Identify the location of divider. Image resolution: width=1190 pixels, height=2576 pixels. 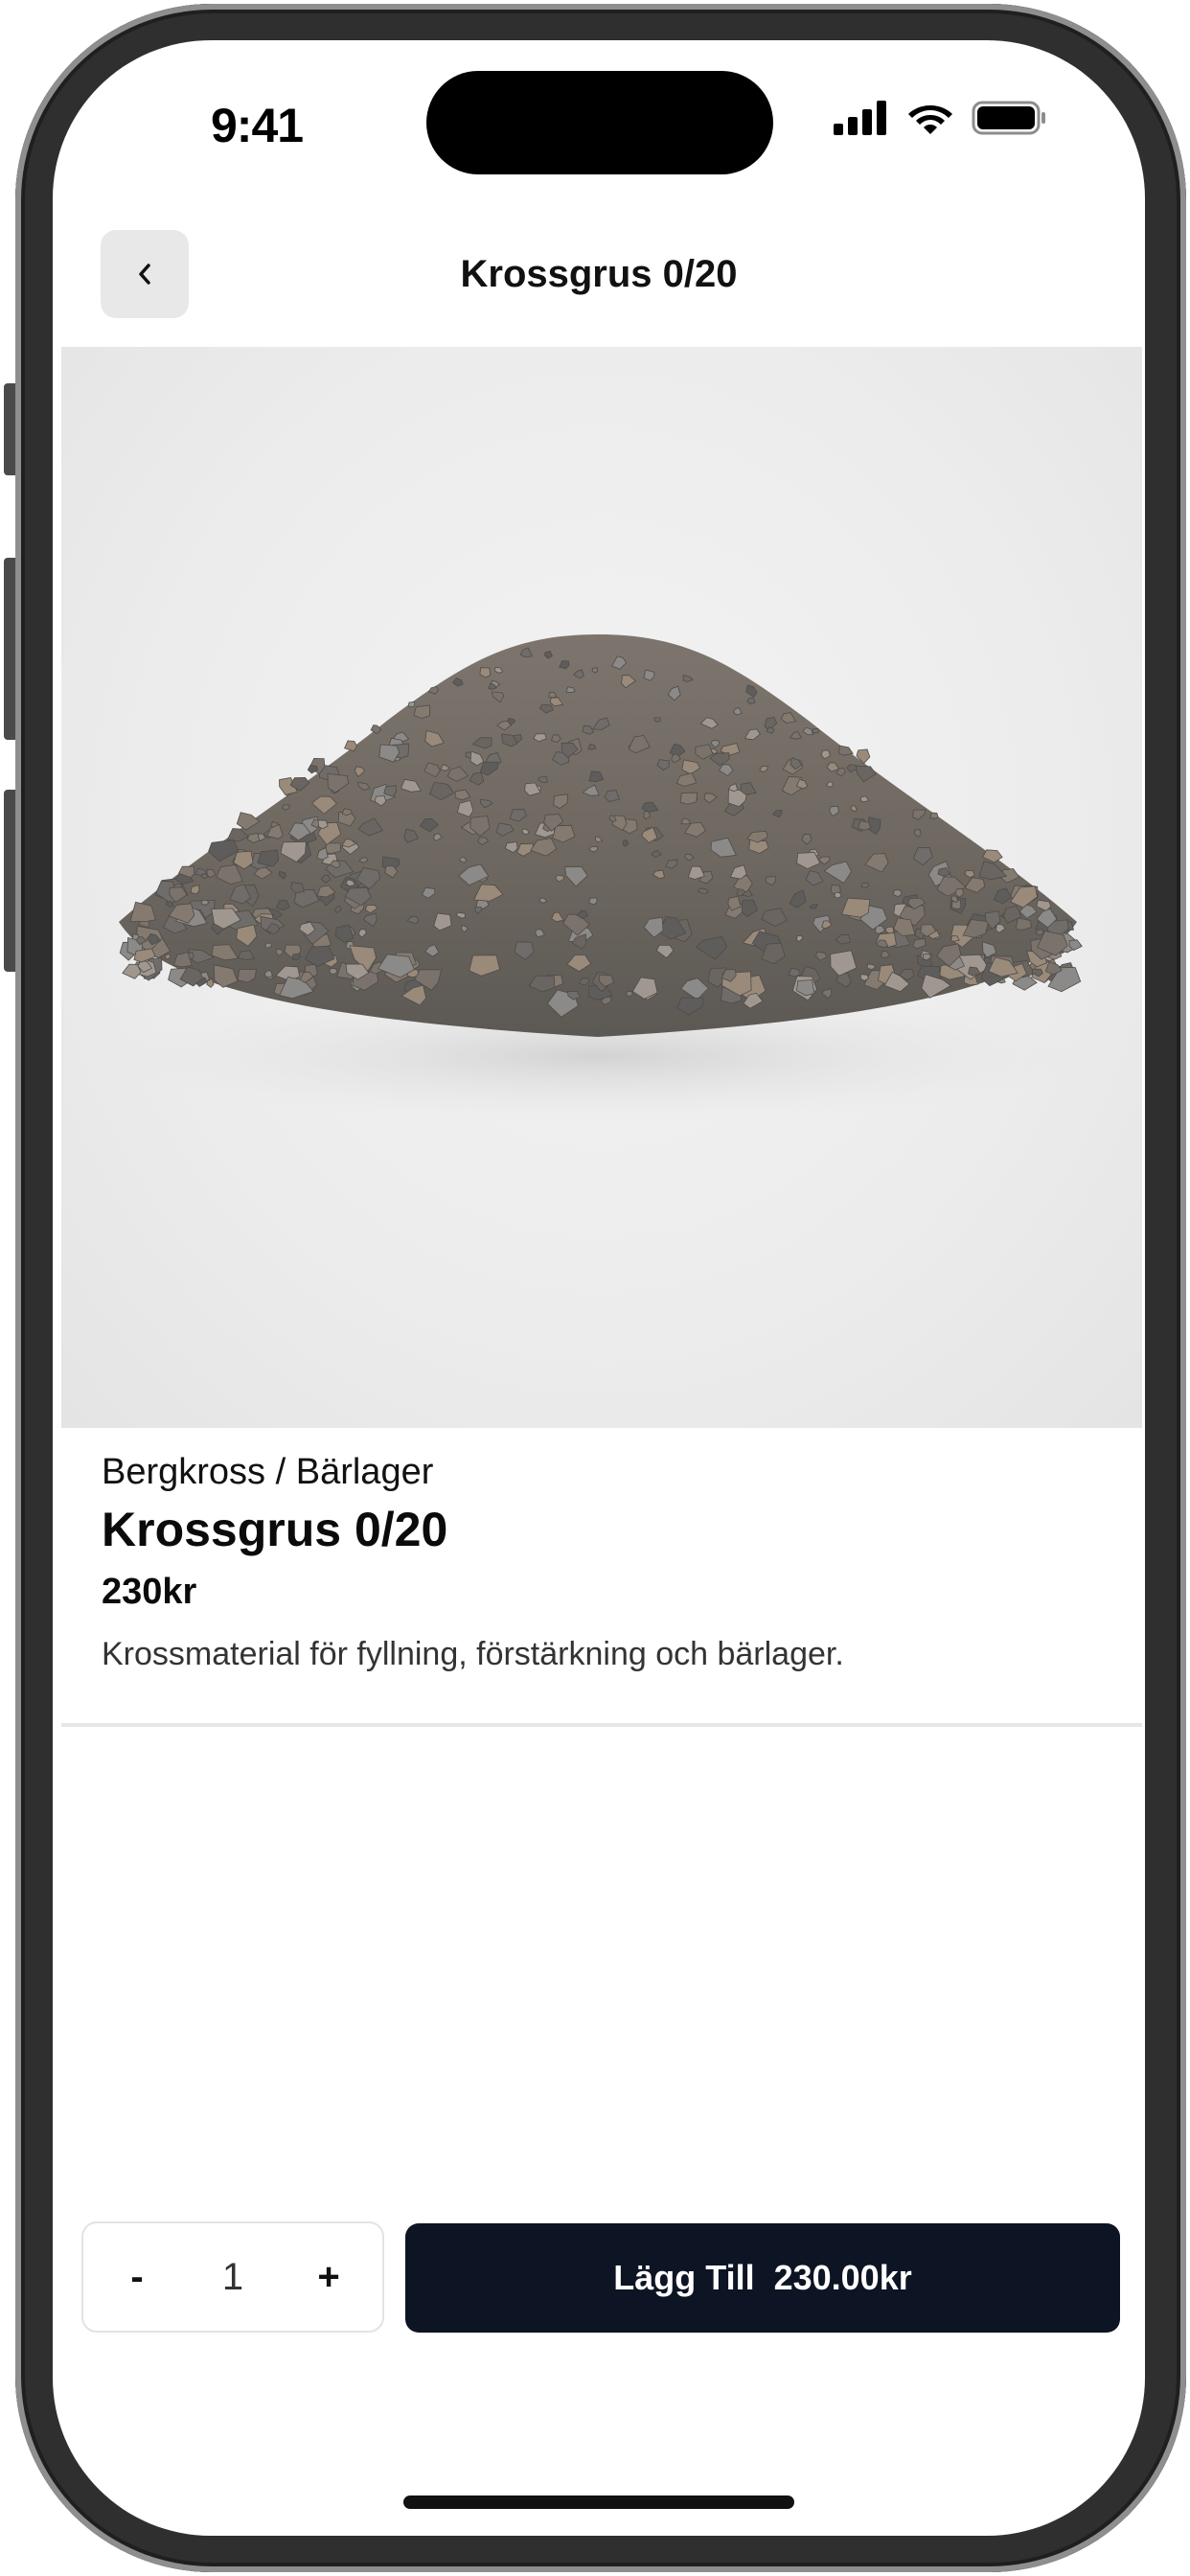
(602, 1725).